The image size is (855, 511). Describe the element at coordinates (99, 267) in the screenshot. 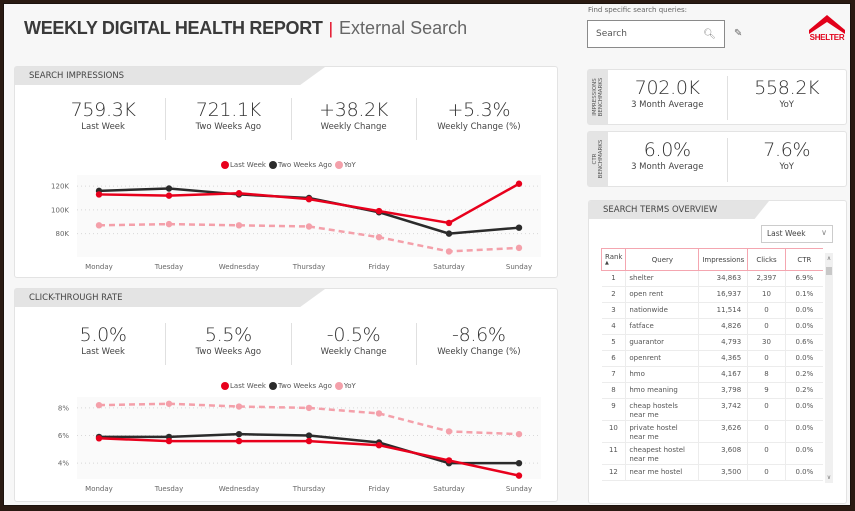

I see `x-tick-label: Monday` at that location.